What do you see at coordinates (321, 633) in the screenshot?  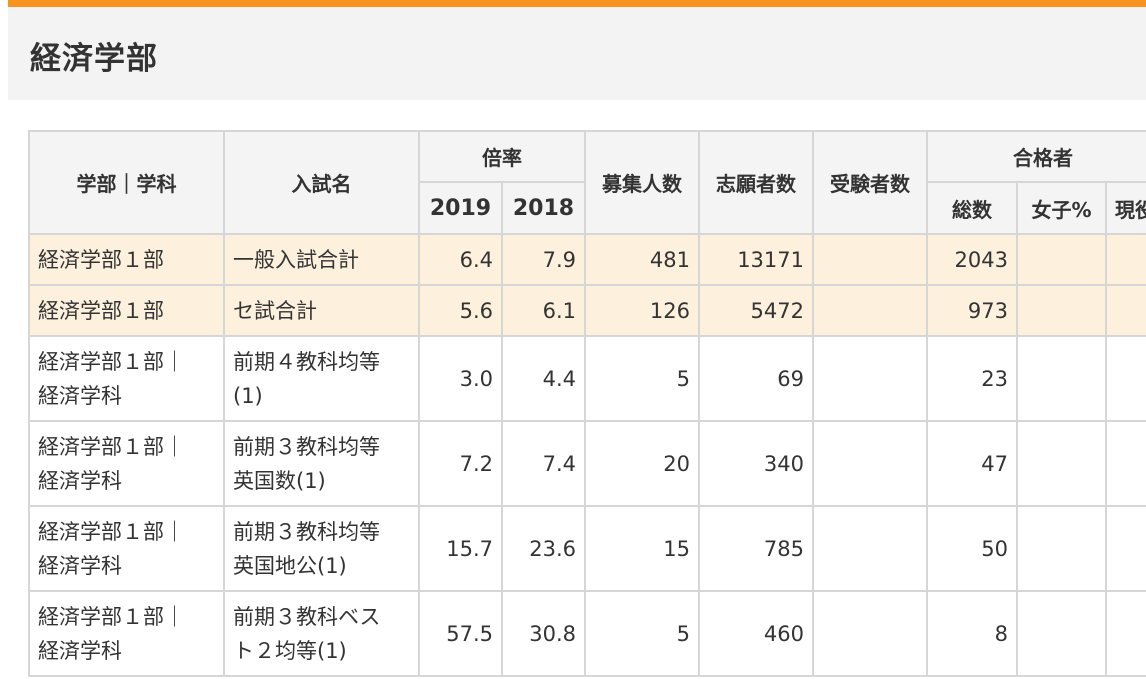 I see `cell-exam: 前期３教科ベス ト２均等(1)` at bounding box center [321, 633].